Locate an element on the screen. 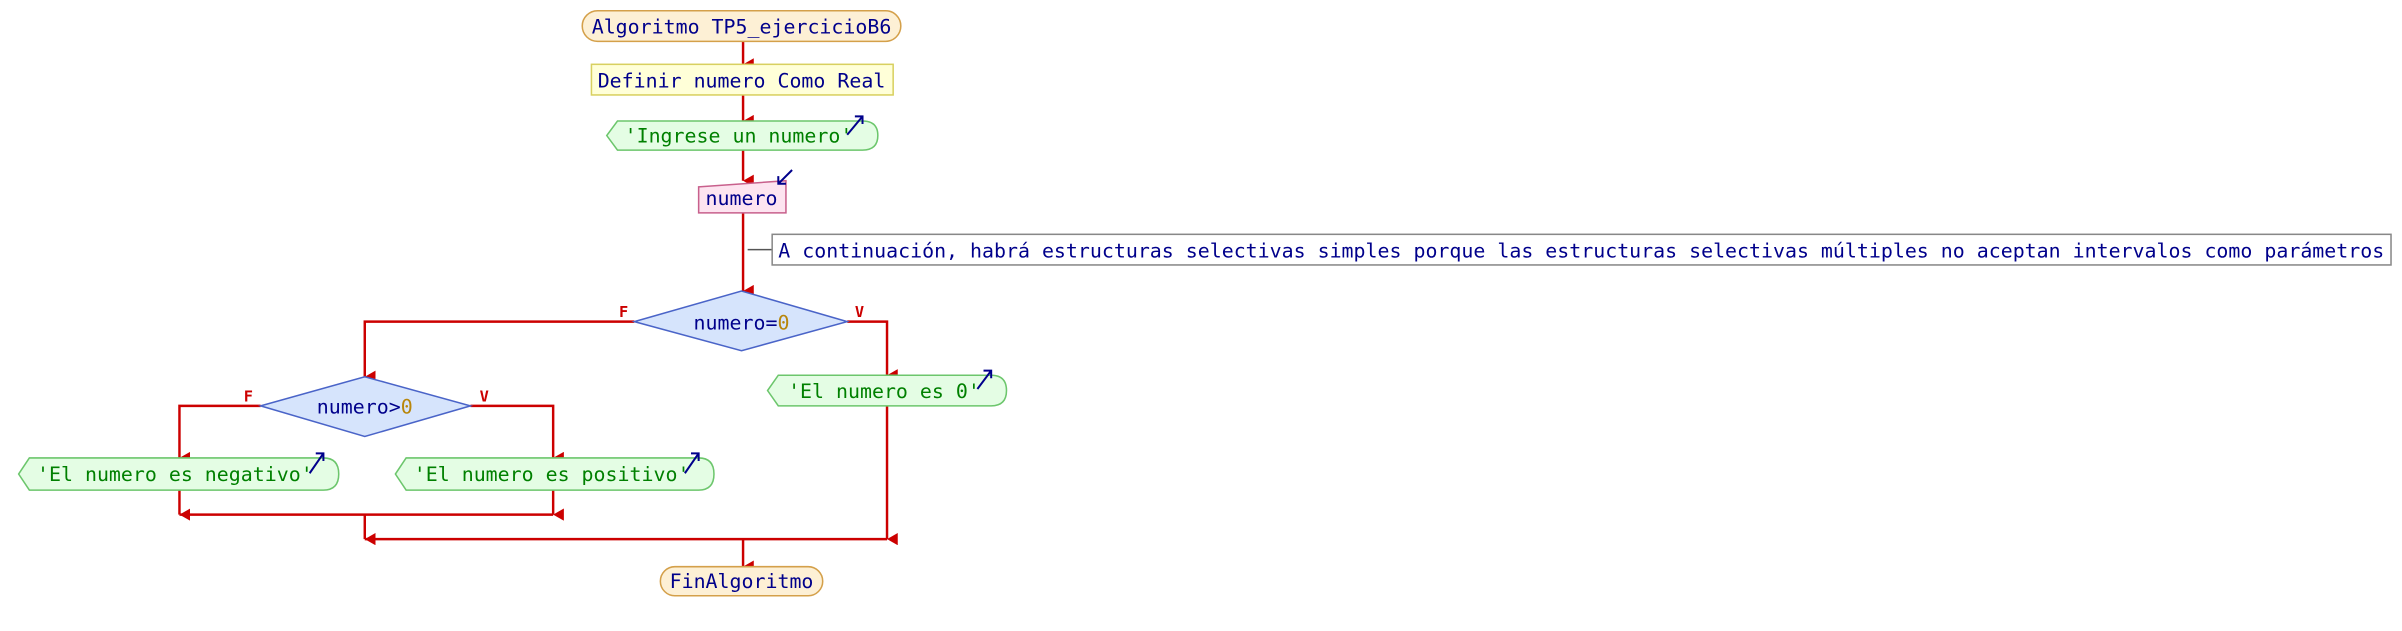 This screenshot has height=631, width=2402. decision1-label: numero=0 is located at coordinates (742, 322).